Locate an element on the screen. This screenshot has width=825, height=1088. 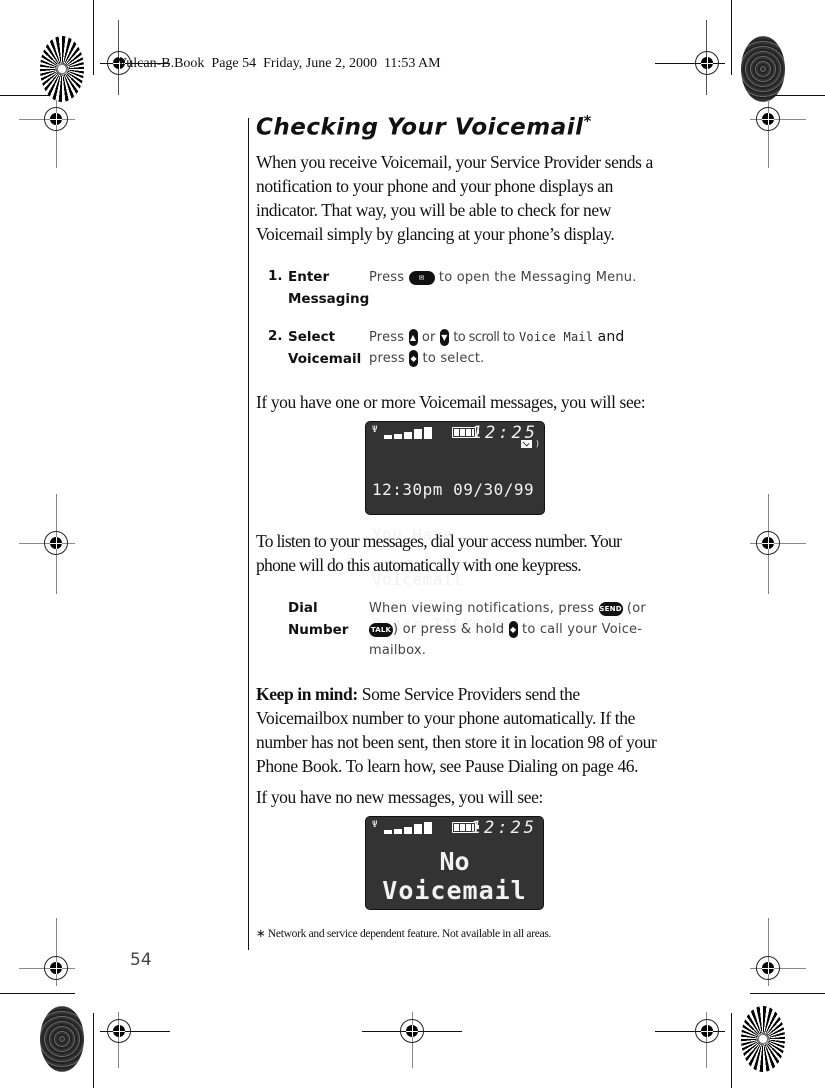
step-label-line: Dial is located at coordinates (303, 608).